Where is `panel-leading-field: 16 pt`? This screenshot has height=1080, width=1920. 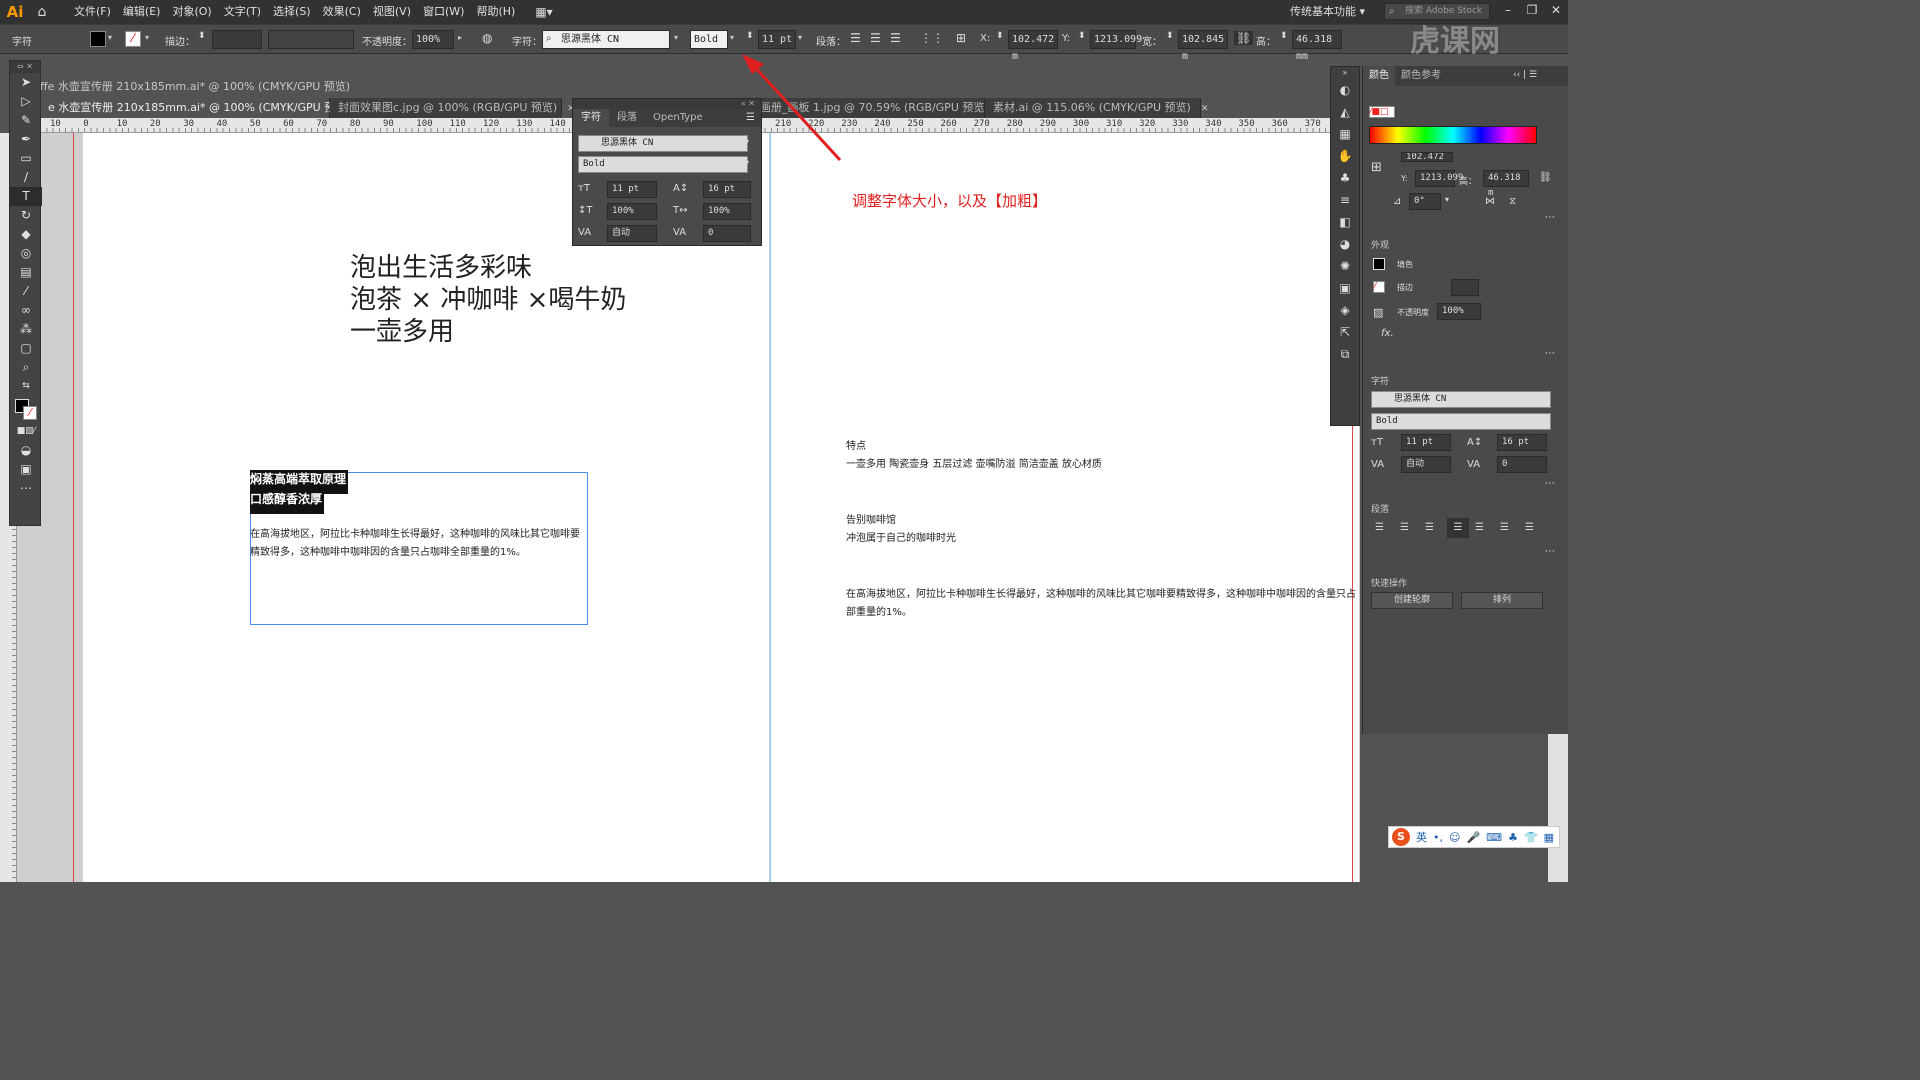 panel-leading-field: 16 pt is located at coordinates (727, 189).